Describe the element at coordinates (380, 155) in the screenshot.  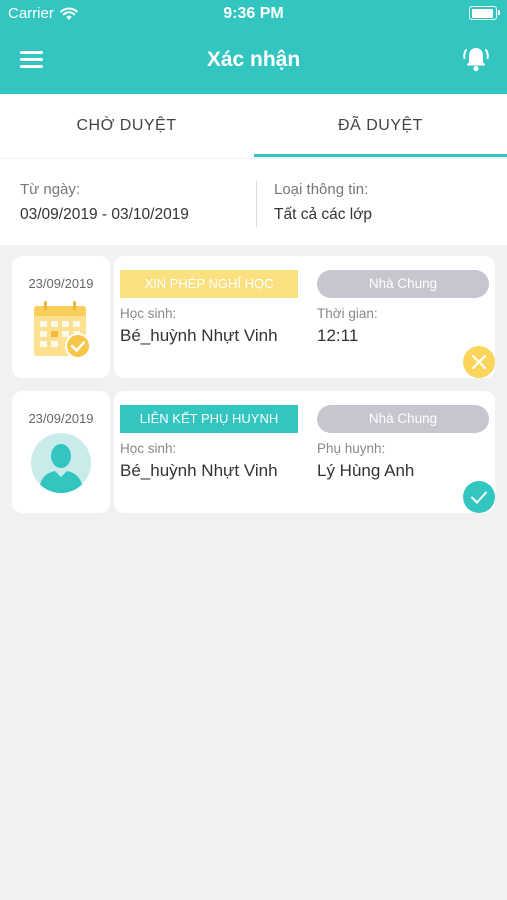
I see `active-tab-indicator` at that location.